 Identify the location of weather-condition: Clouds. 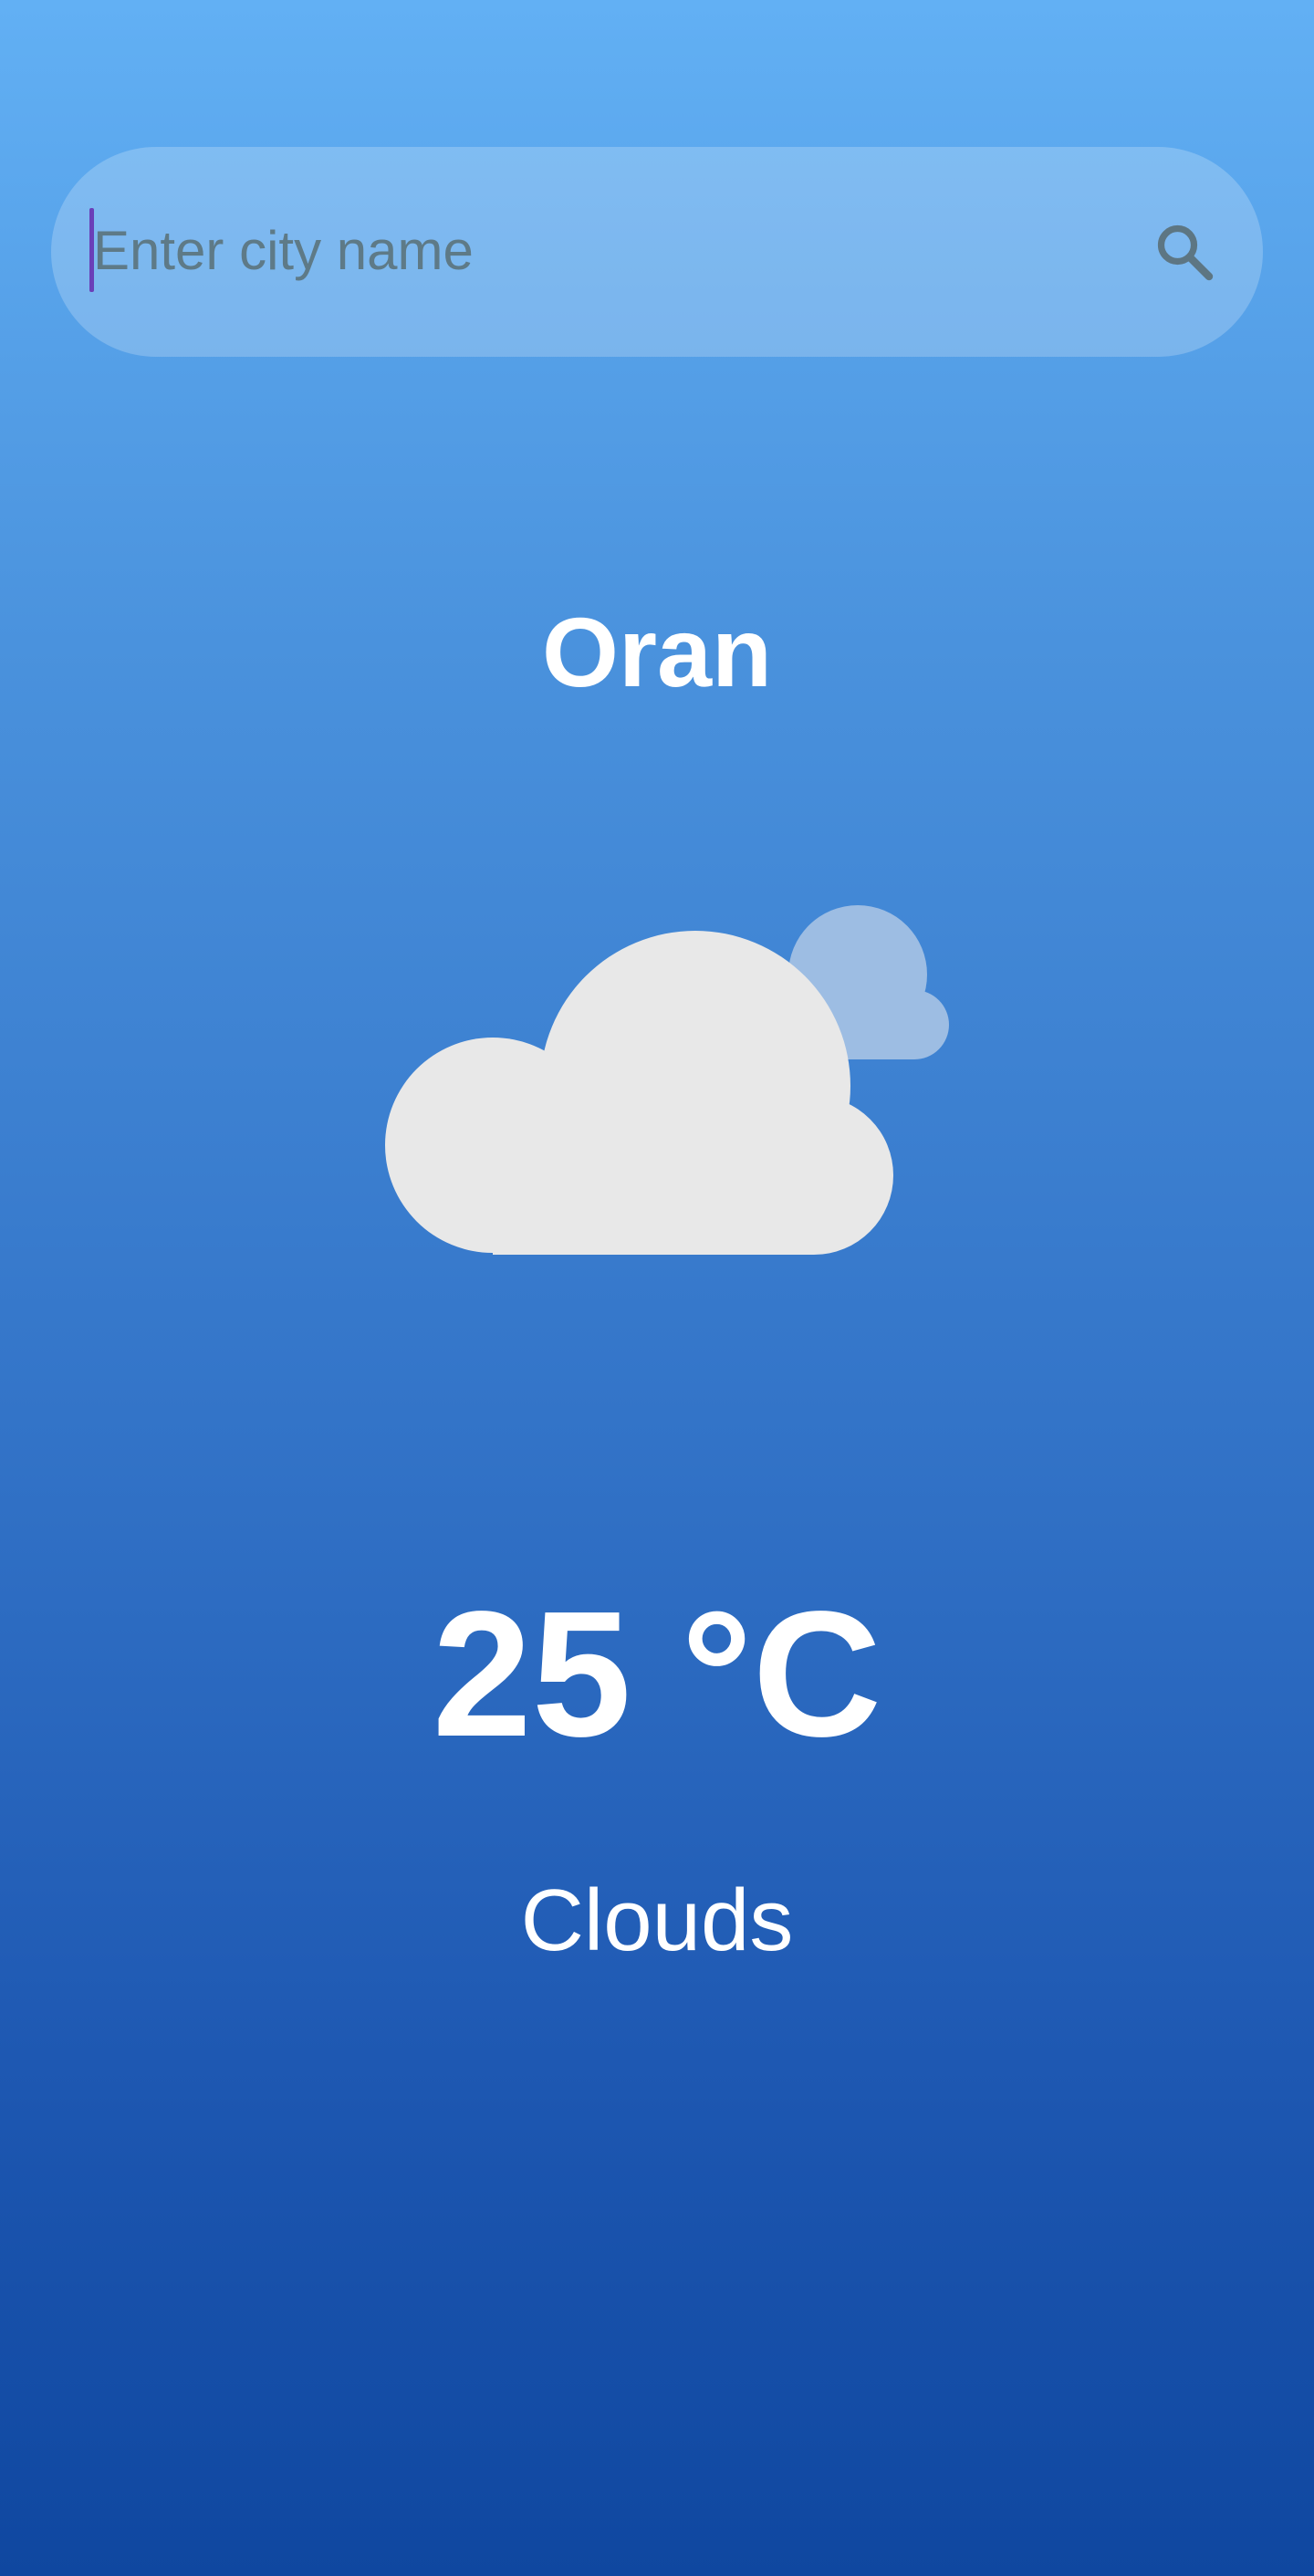
(657, 1920).